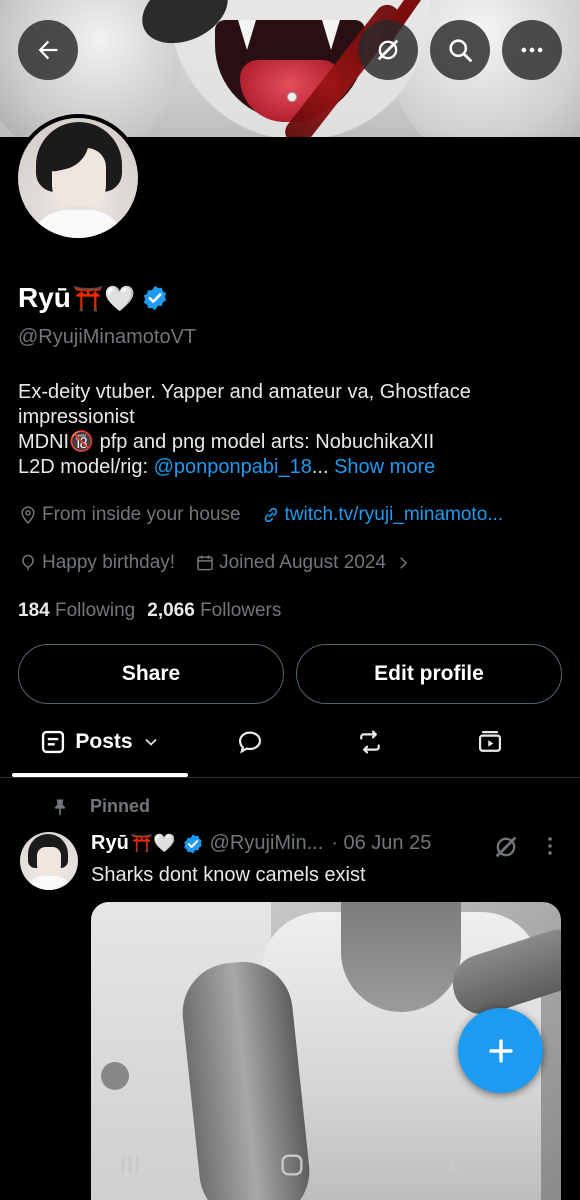 The height and width of the screenshot is (1200, 580). I want to click on arrow-left-icon, so click(48, 50).